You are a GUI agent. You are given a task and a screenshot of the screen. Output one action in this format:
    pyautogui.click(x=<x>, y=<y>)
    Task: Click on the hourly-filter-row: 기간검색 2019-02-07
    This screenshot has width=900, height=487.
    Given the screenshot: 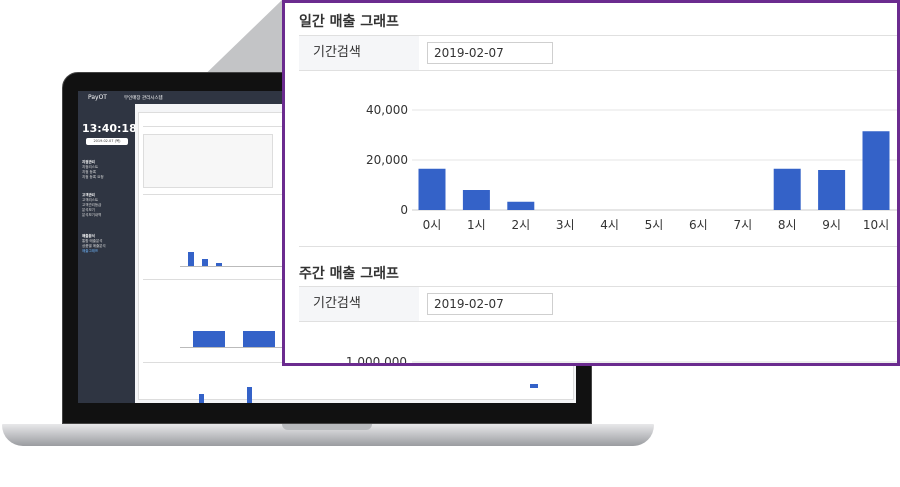 What is the action you would take?
    pyautogui.click(x=598, y=53)
    